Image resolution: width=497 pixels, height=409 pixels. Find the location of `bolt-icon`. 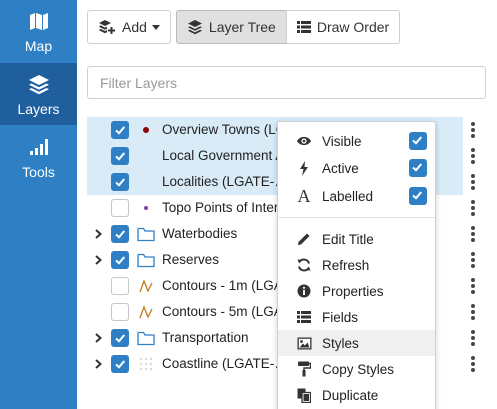

bolt-icon is located at coordinates (304, 168).